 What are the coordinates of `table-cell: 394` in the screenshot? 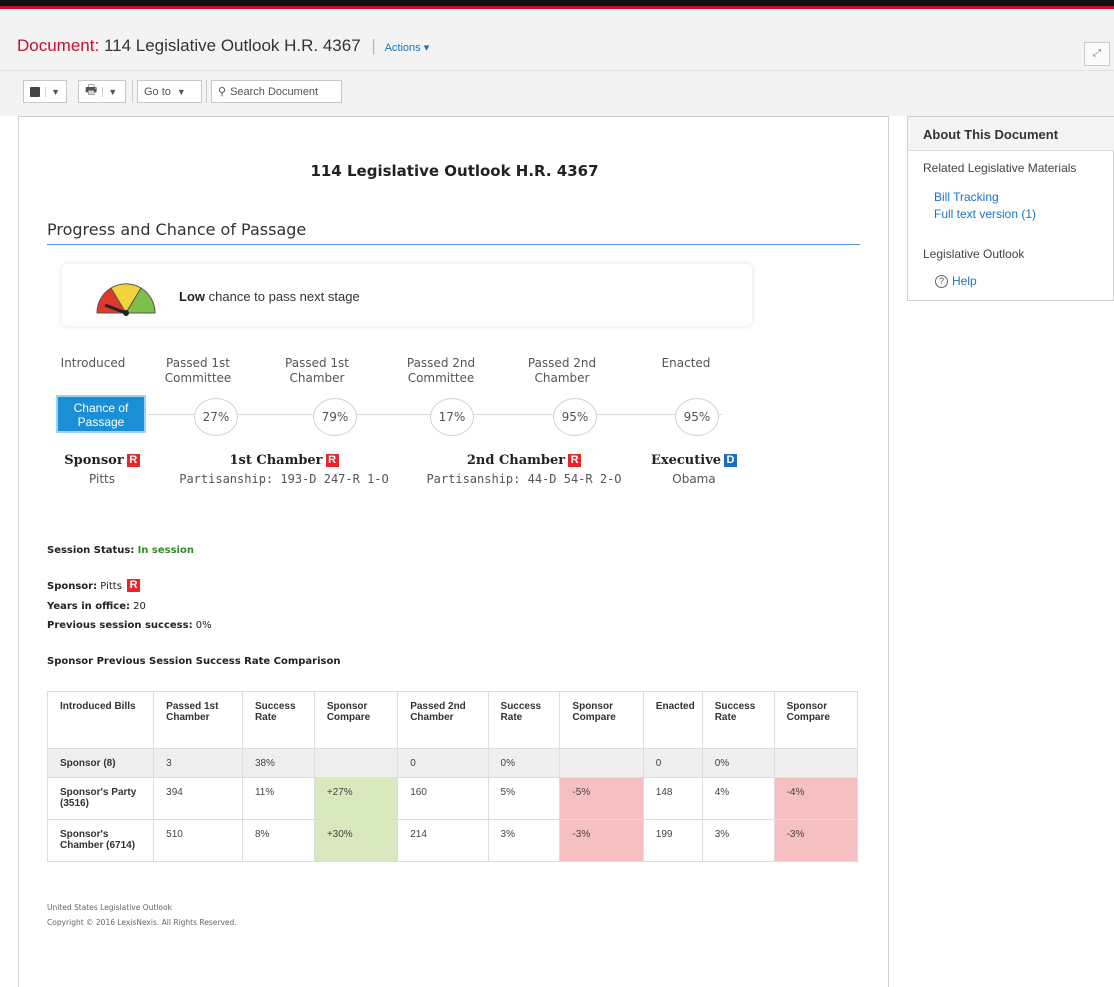 It's located at (198, 798).